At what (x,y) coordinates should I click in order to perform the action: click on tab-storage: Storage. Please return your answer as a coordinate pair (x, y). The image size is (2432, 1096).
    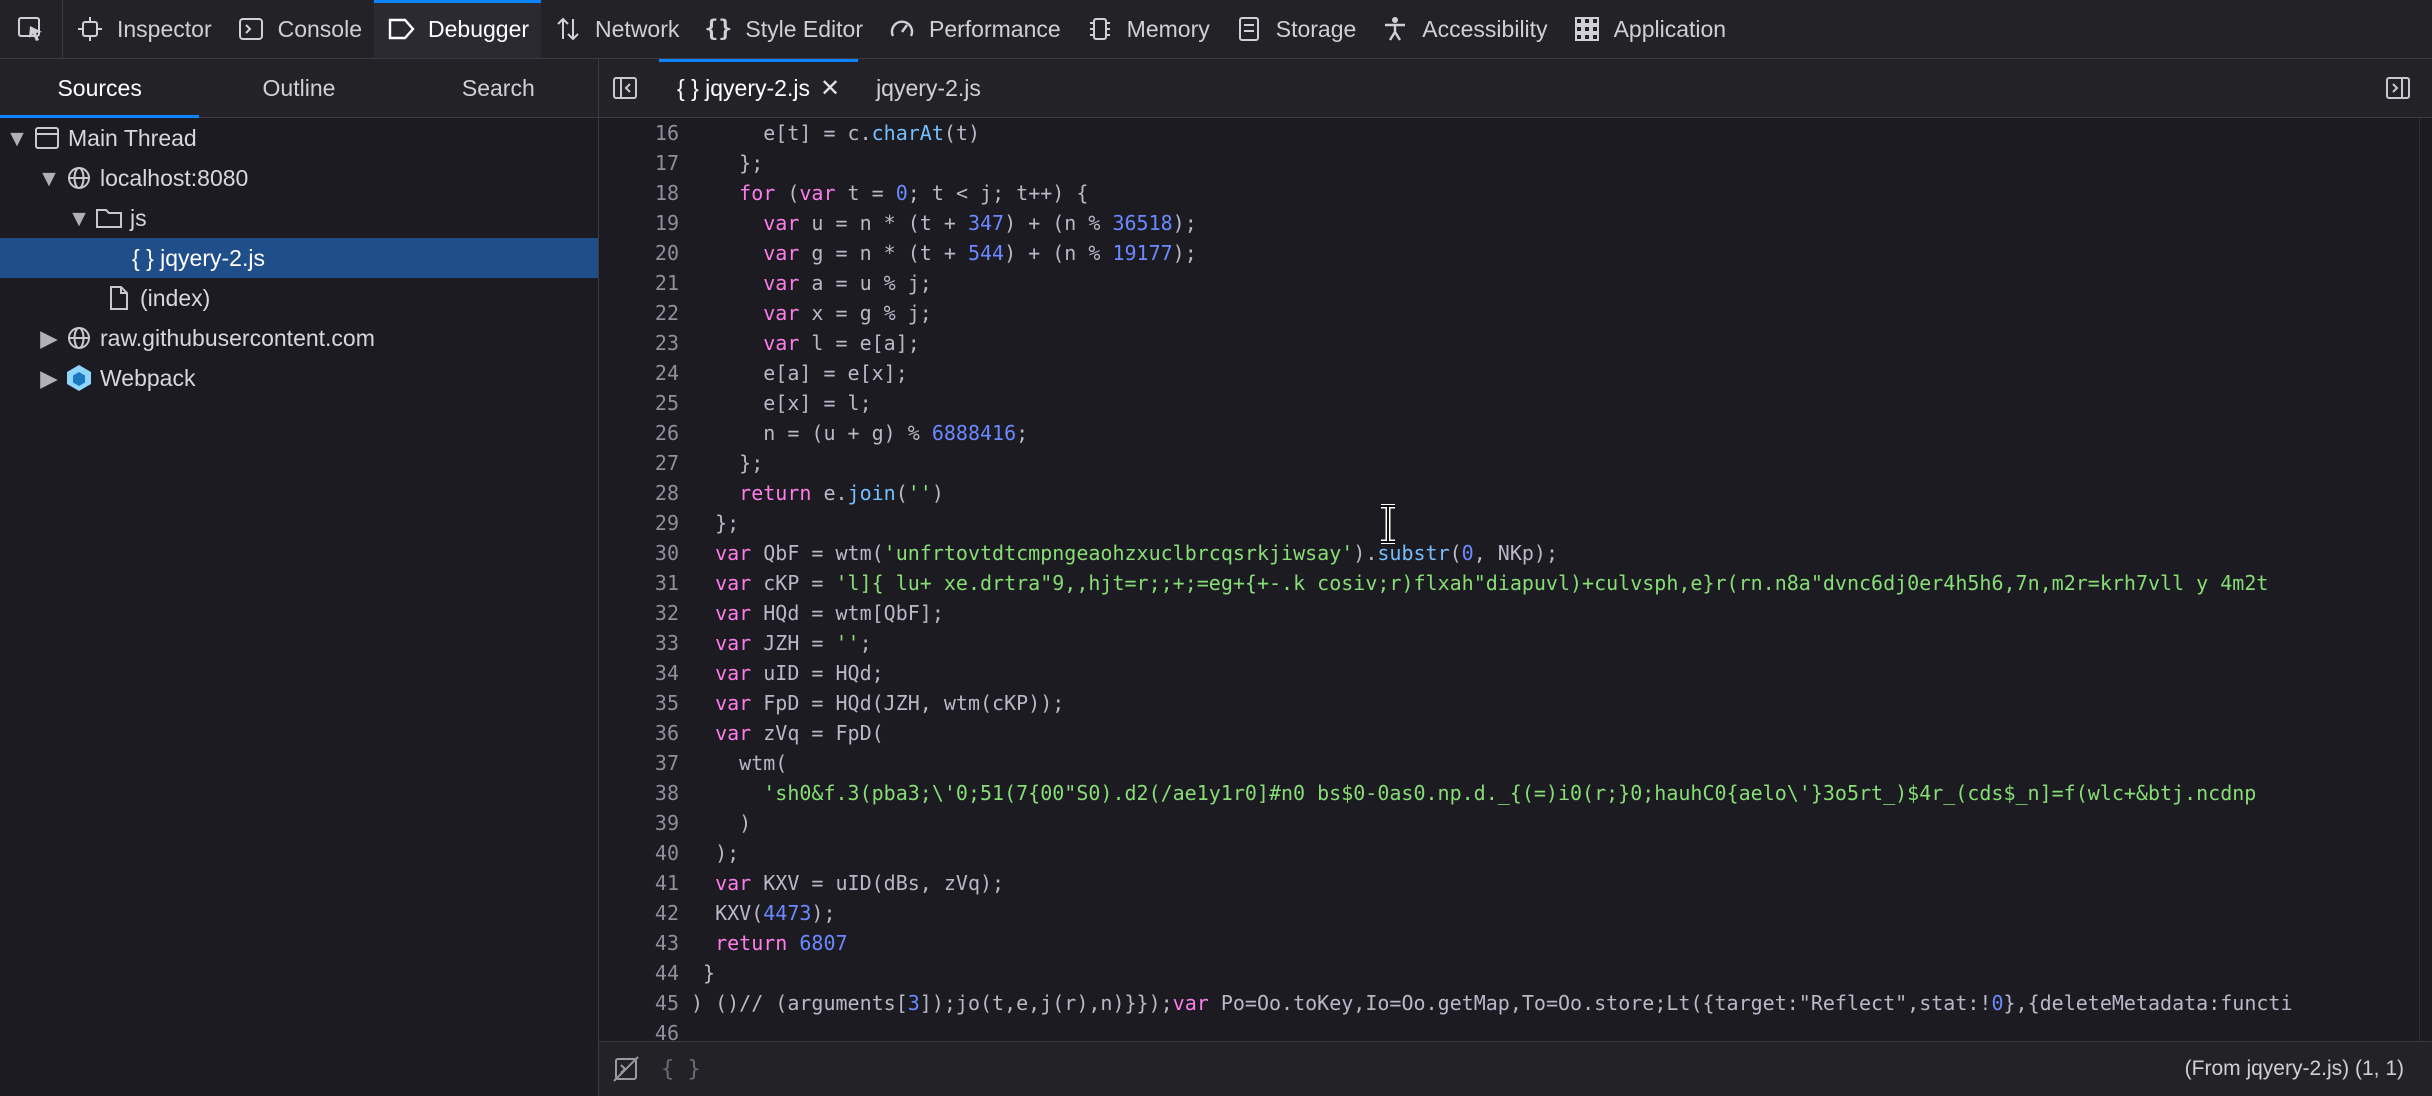
    Looking at the image, I should click on (1295, 29).